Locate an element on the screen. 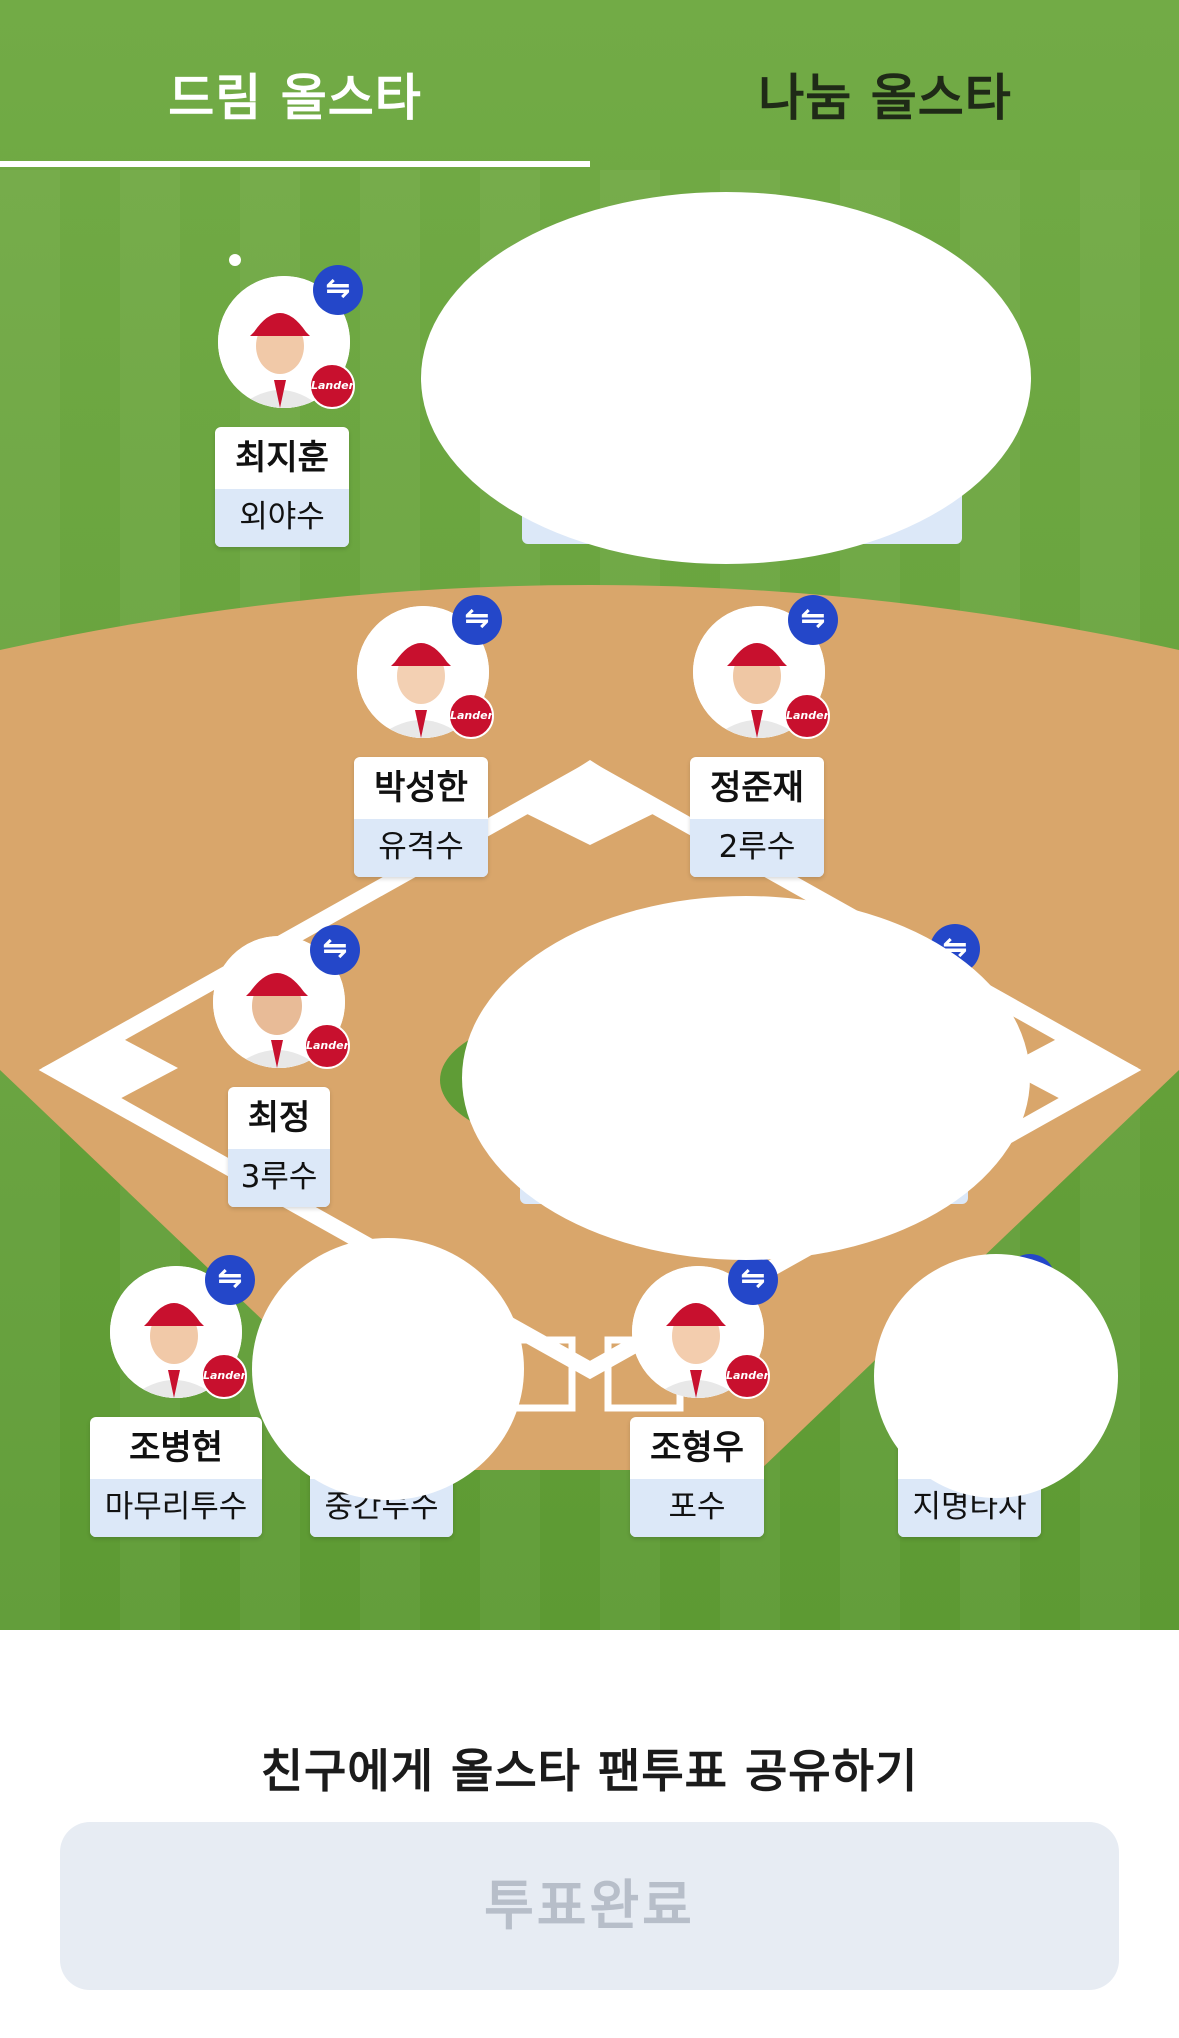  player-slot-shortstop: ⇋ Landers 박성한 유격수 is located at coordinates (444, 739).